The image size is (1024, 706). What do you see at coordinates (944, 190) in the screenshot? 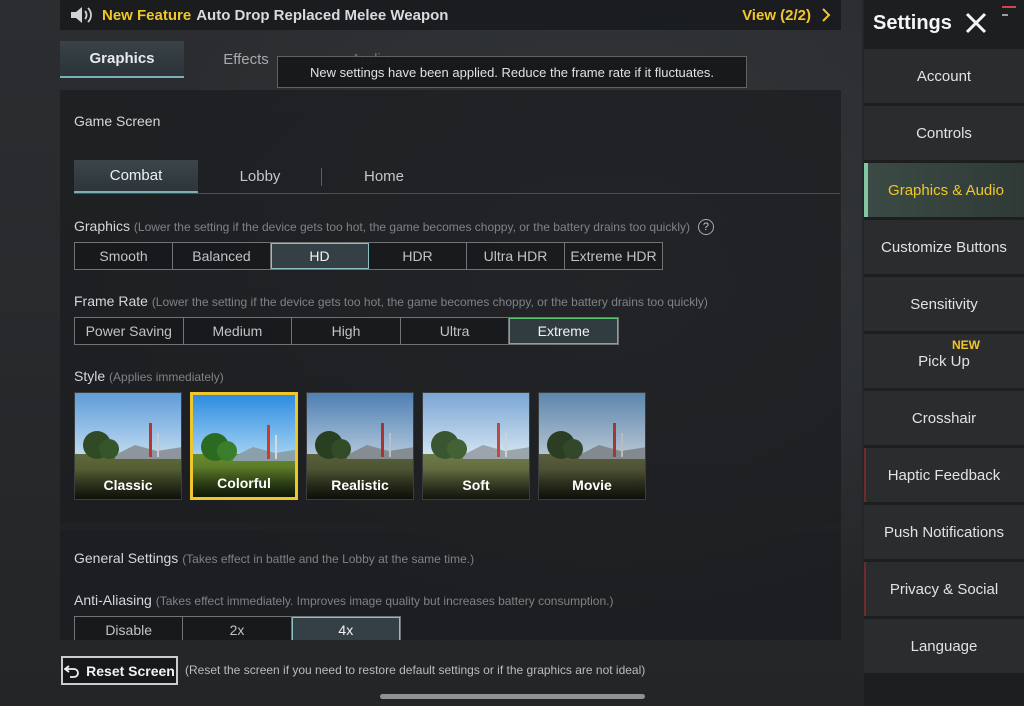
I see `sidebar-item-graphics-audio: Graphics & Audio` at bounding box center [944, 190].